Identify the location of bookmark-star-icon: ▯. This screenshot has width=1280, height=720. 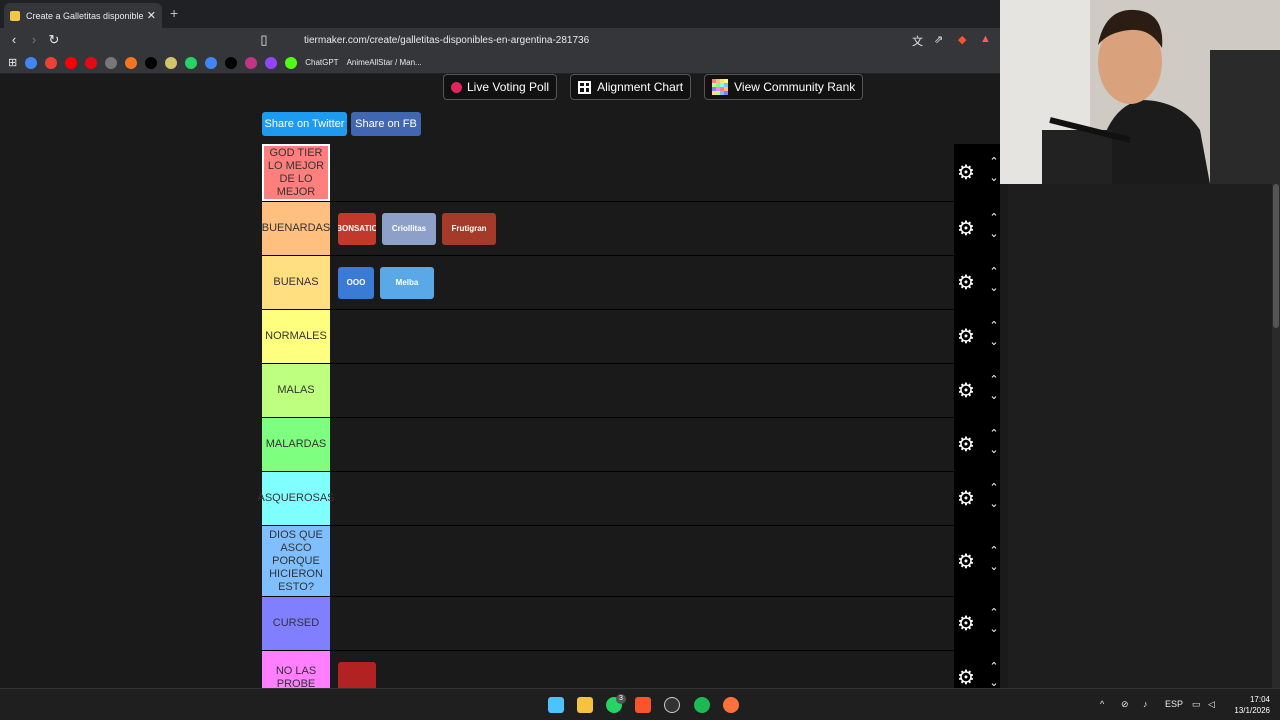
(264, 40).